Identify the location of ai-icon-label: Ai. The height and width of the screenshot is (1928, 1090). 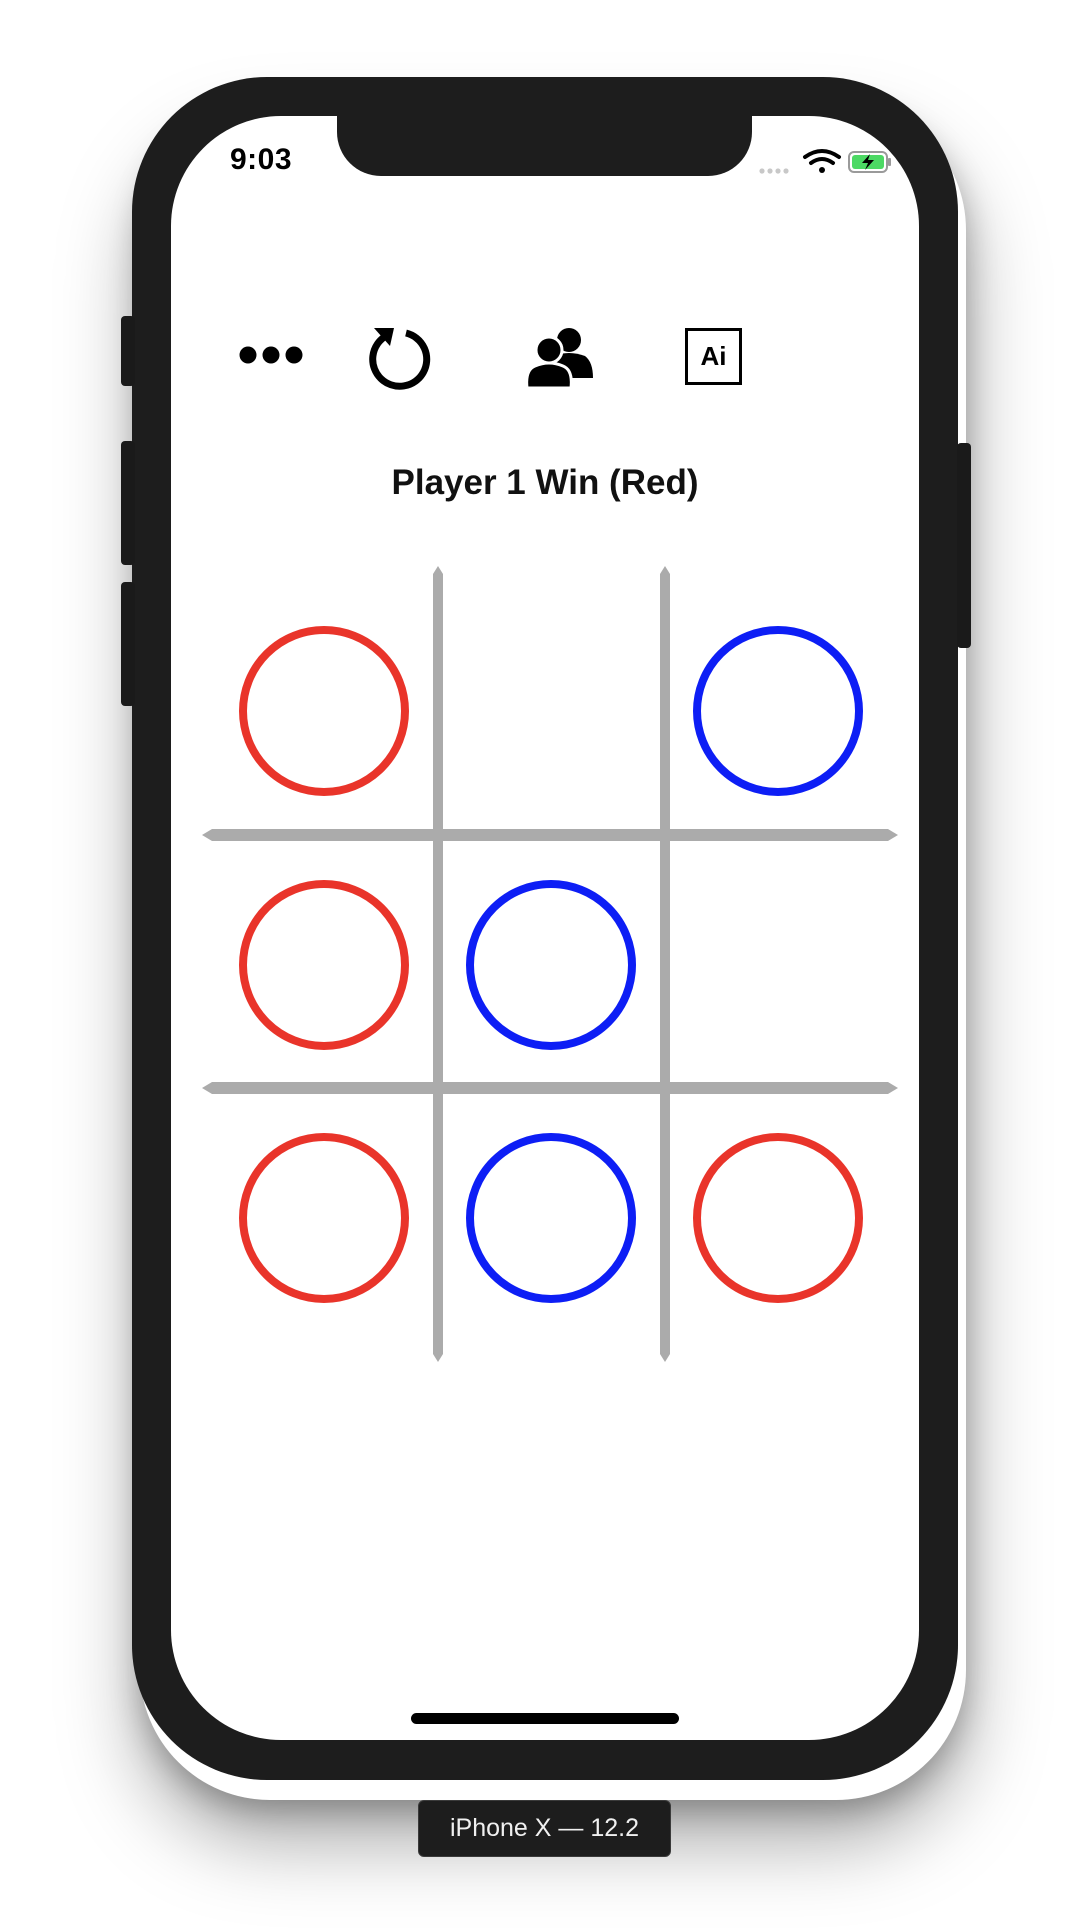
(713, 356).